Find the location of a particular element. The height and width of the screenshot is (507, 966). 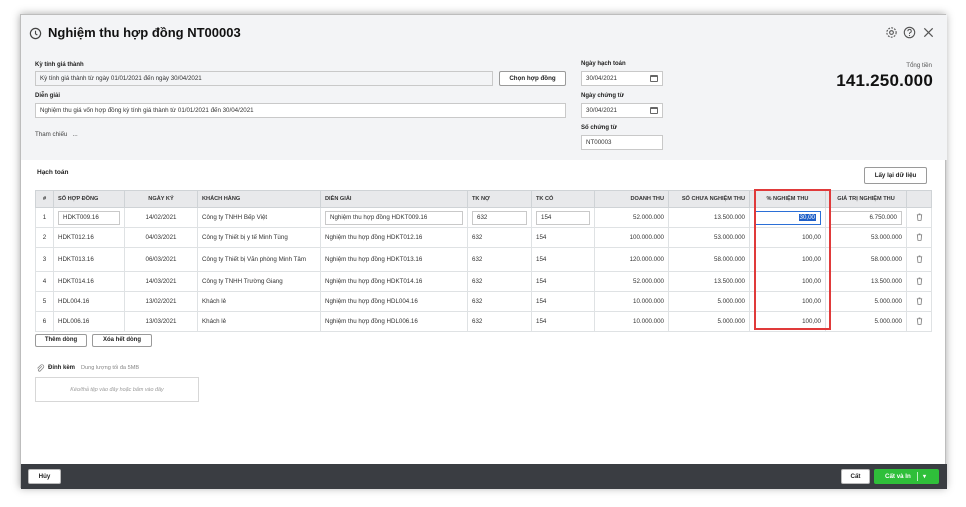

col-header-remaining: SỐ CHƯA NGHIỆM THU is located at coordinates (709, 199).